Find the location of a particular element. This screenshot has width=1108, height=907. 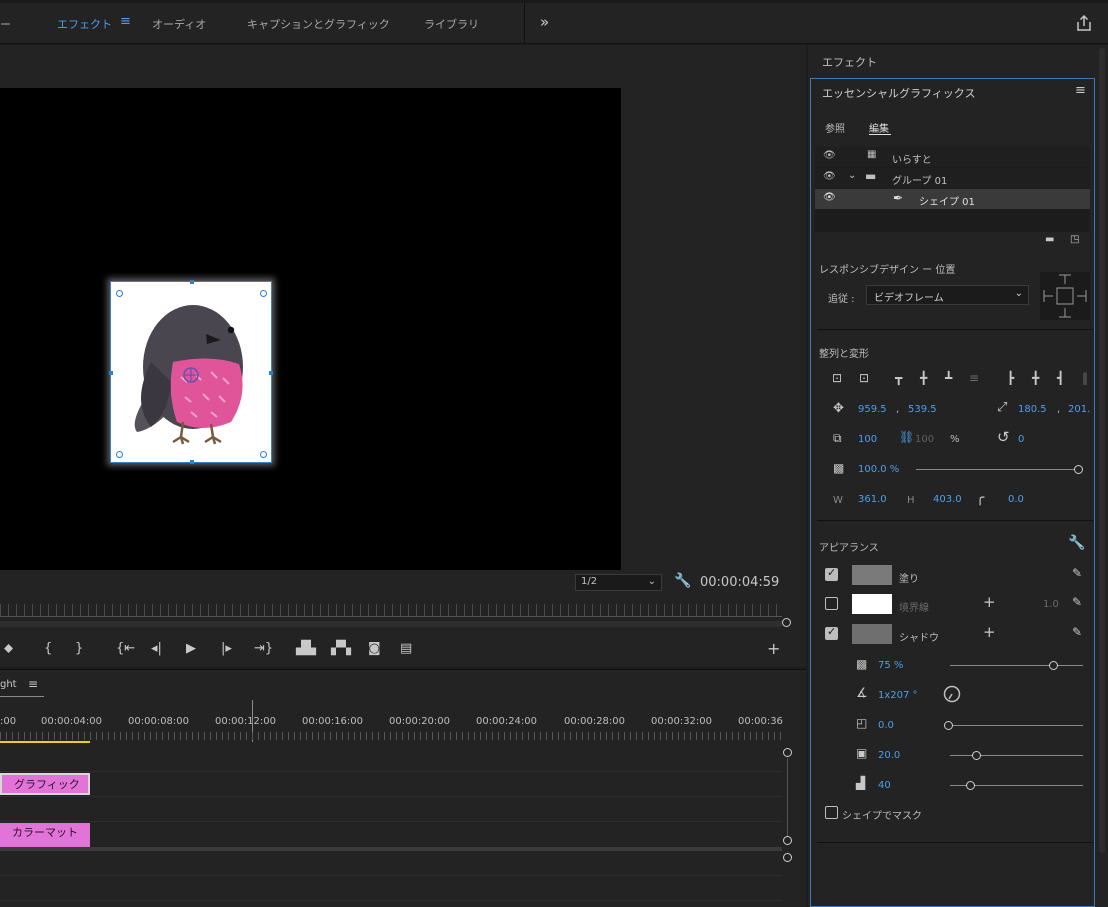

zoom-select: 1/2 ⌄ is located at coordinates (618, 582).